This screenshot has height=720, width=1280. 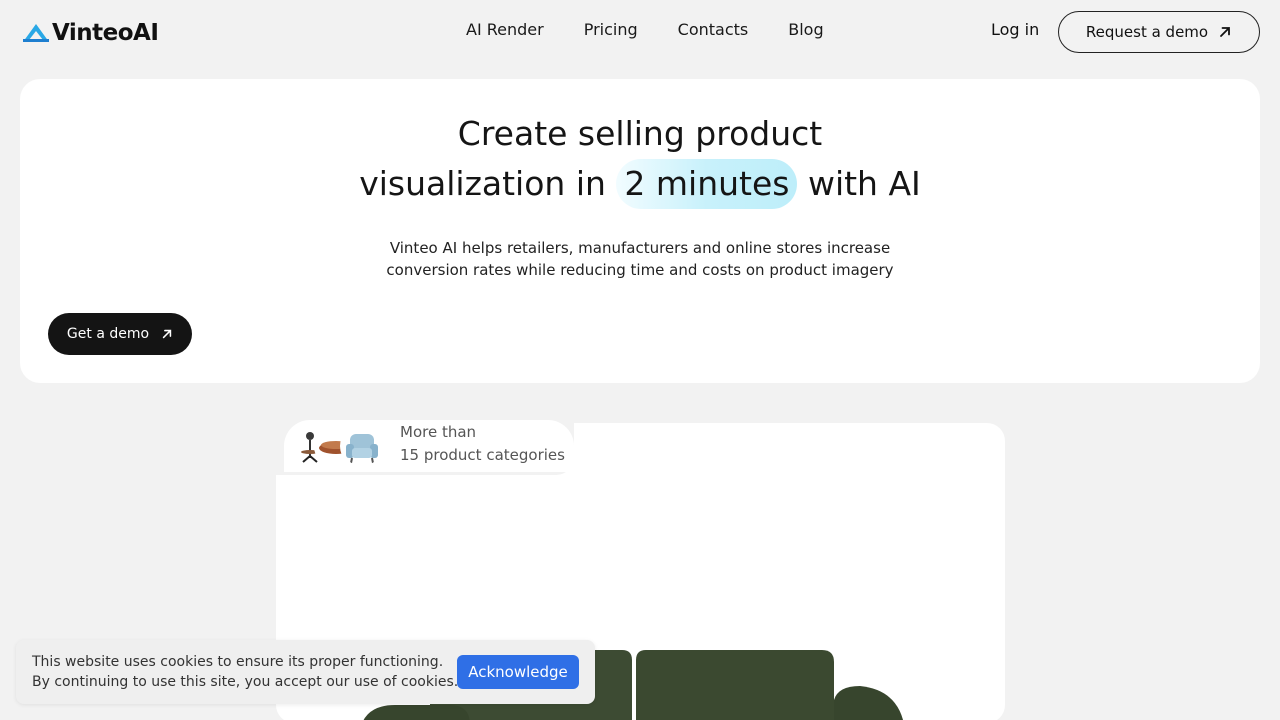 I want to click on main-nav: AI Render Pricing Contacts Blog, so click(x=645, y=29).